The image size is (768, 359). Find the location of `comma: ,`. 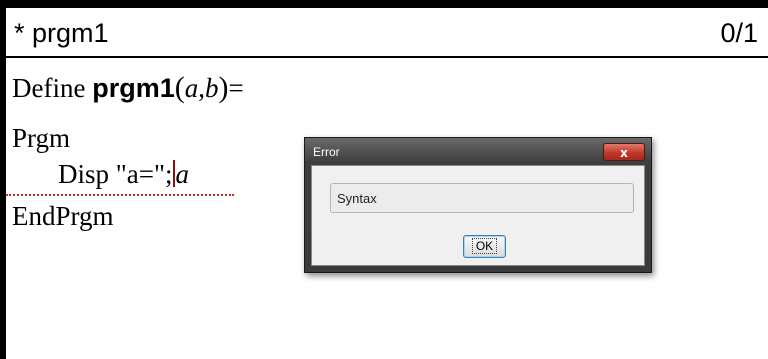

comma: , is located at coordinates (201, 88).